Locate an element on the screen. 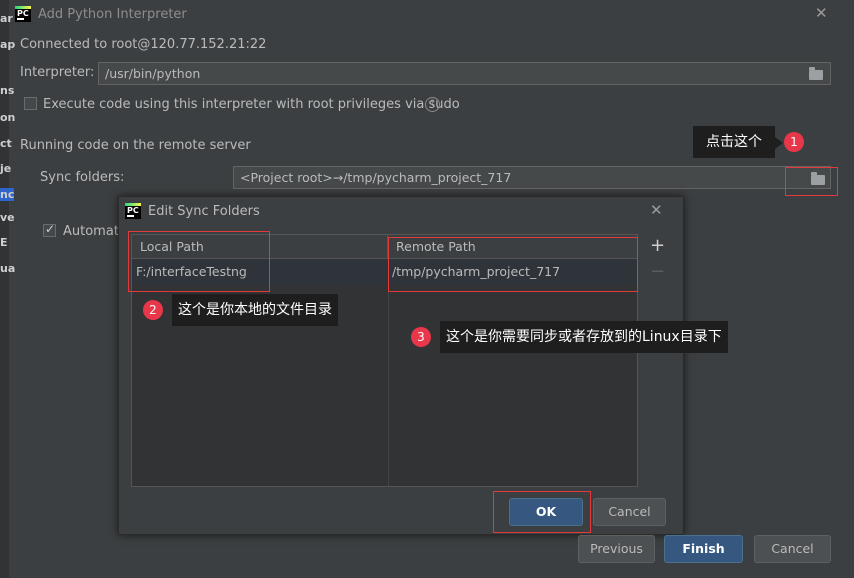 Image resolution: width=854 pixels, height=578 pixels. window-titlebar: PC Add Python Interpreter ✕ is located at coordinates (431, 15).